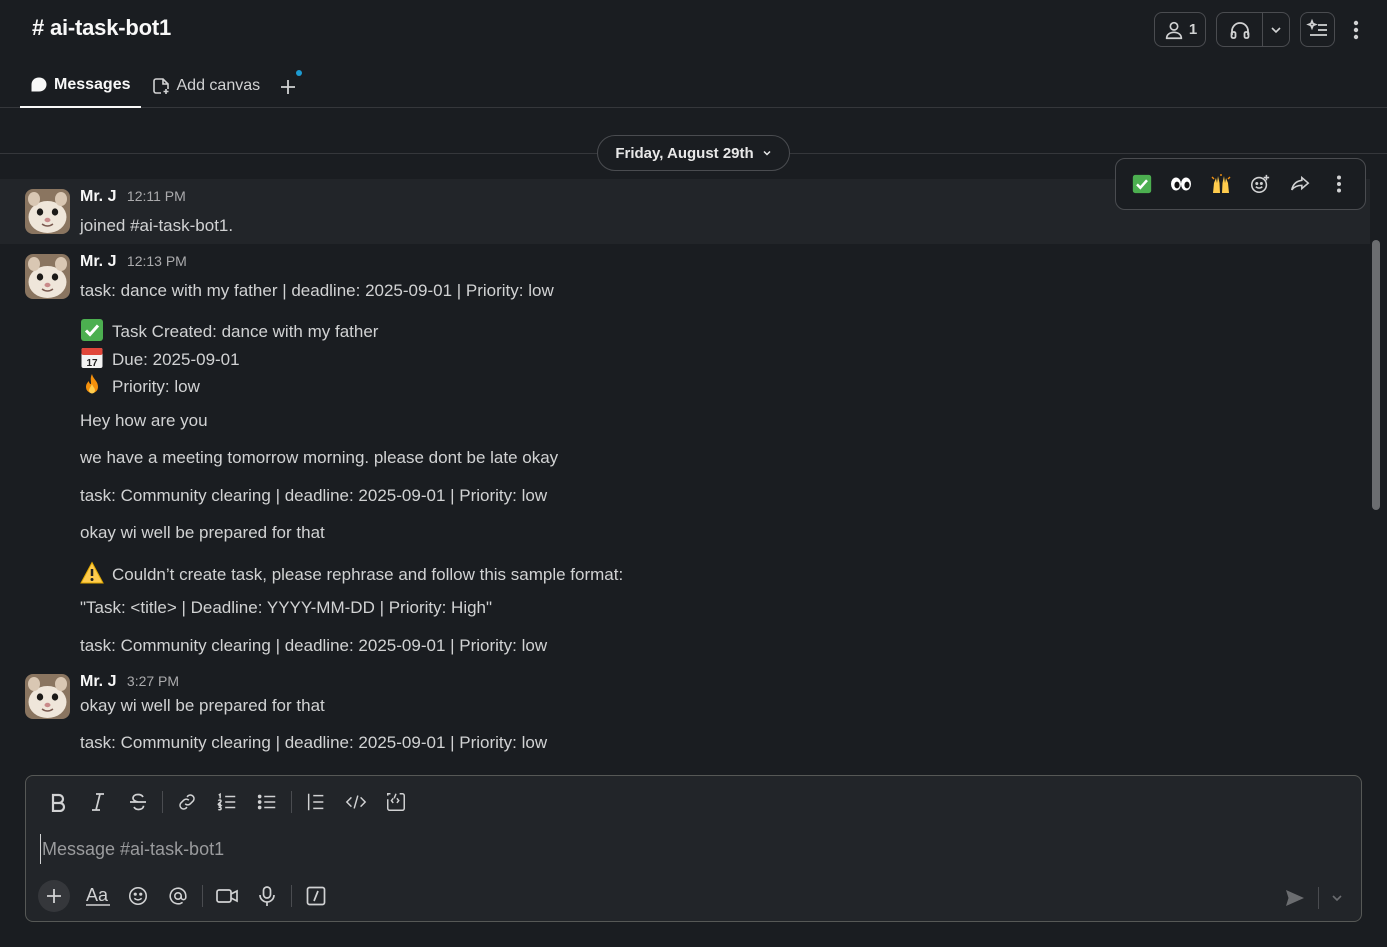 The height and width of the screenshot is (947, 1387). I want to click on audio-clip-icon, so click(267, 896).